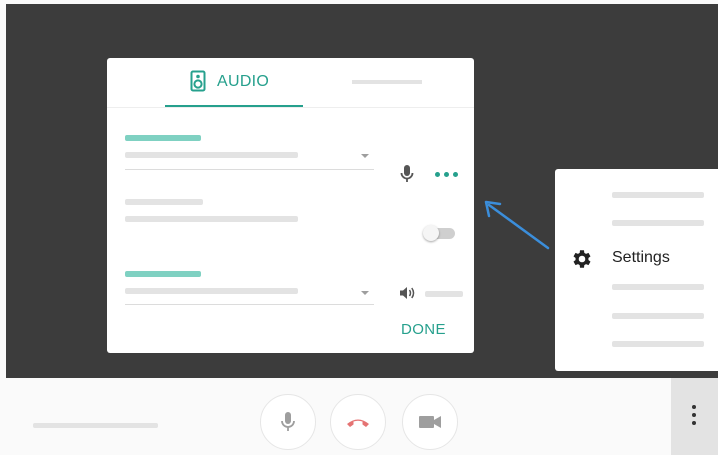 The height and width of the screenshot is (455, 718). What do you see at coordinates (211, 219) in the screenshot?
I see `option-description-placeholder` at bounding box center [211, 219].